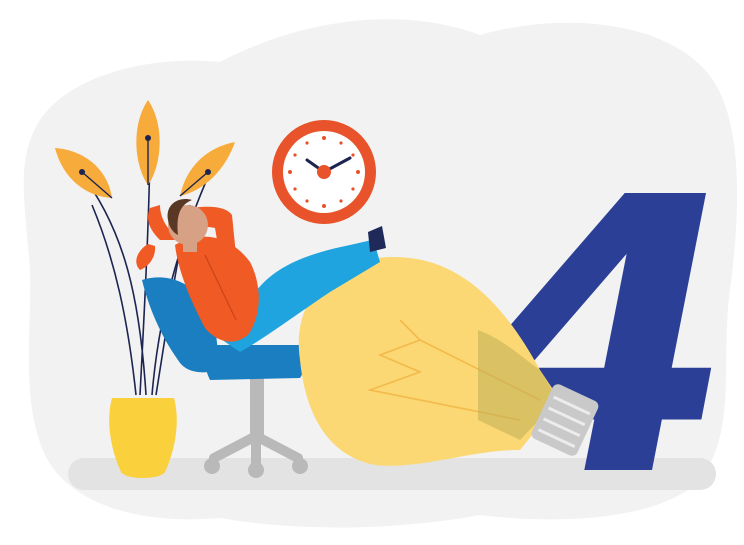  What do you see at coordinates (143, 438) in the screenshot?
I see `vase` at bounding box center [143, 438].